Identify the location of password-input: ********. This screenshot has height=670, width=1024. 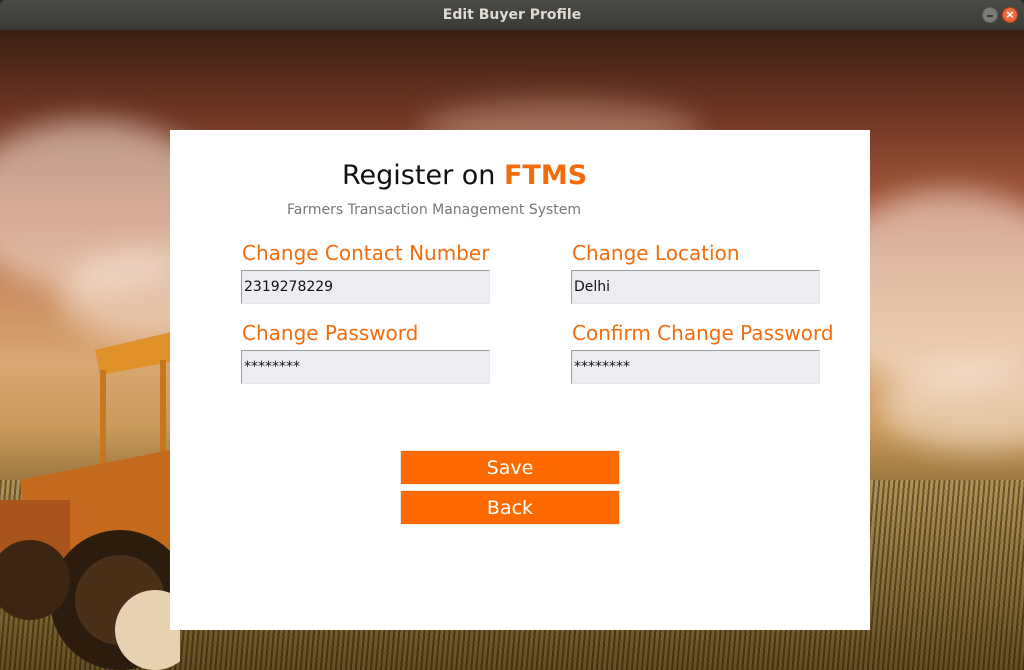
(365, 367).